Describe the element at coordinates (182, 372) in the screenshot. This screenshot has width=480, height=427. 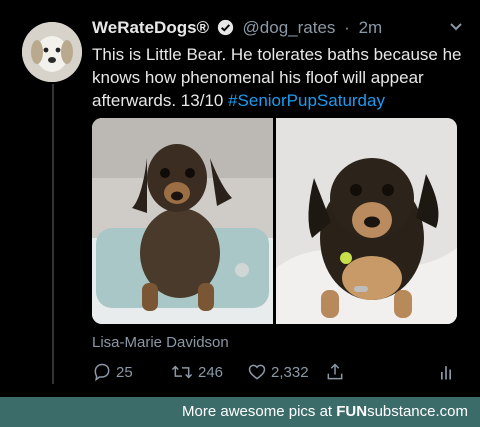
I see `retweet-icon` at that location.